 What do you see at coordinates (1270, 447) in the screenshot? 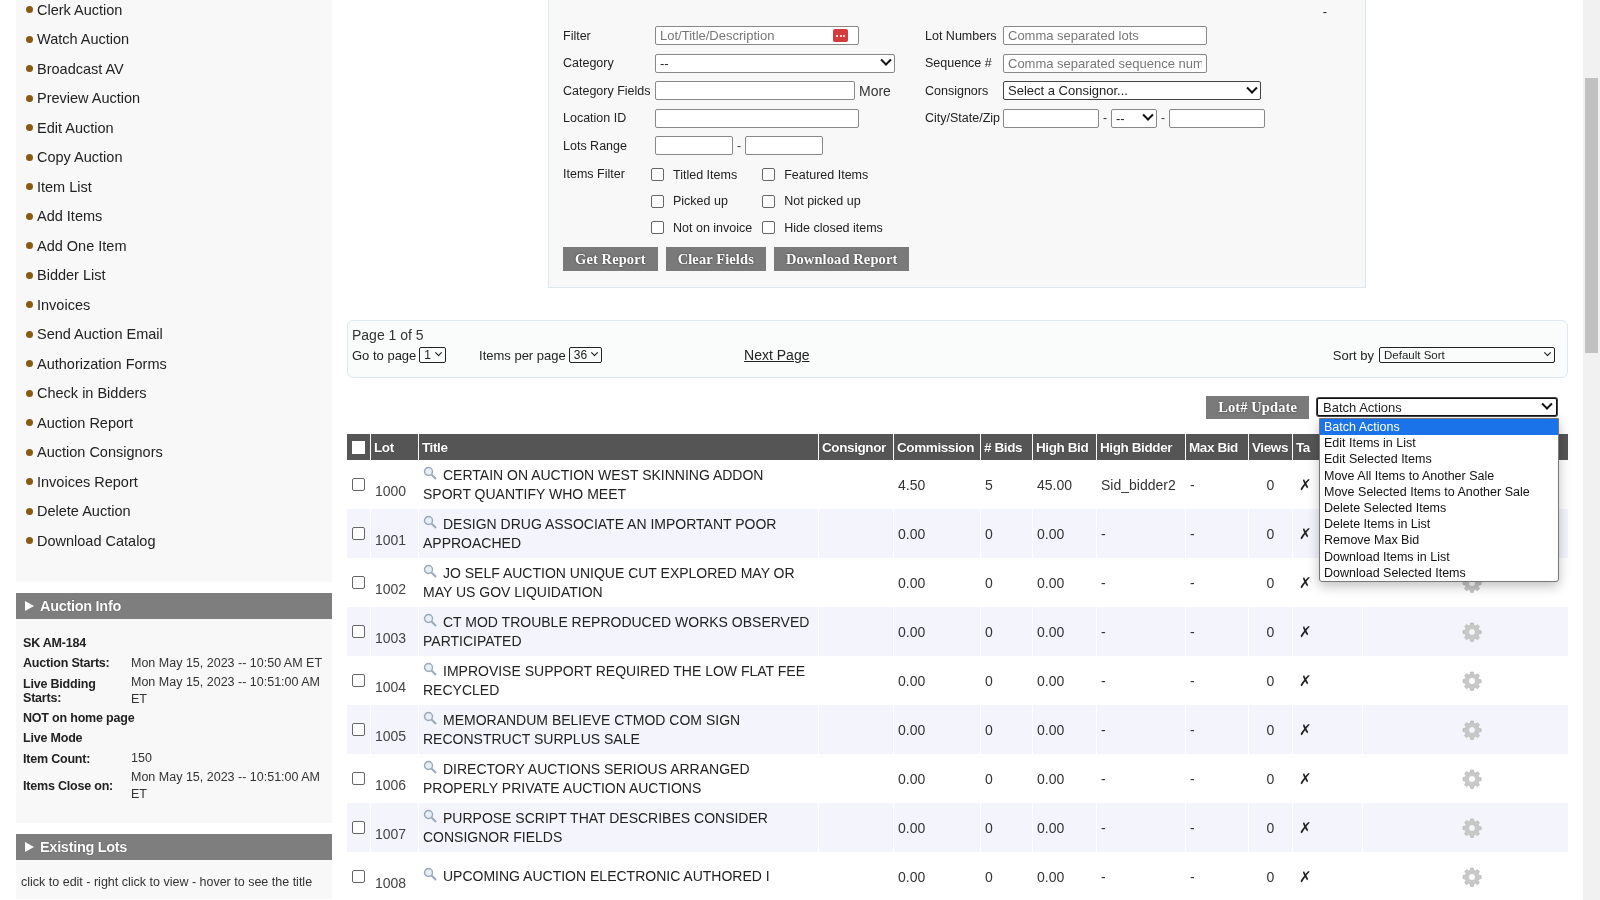
I see `column-header: Views` at bounding box center [1270, 447].